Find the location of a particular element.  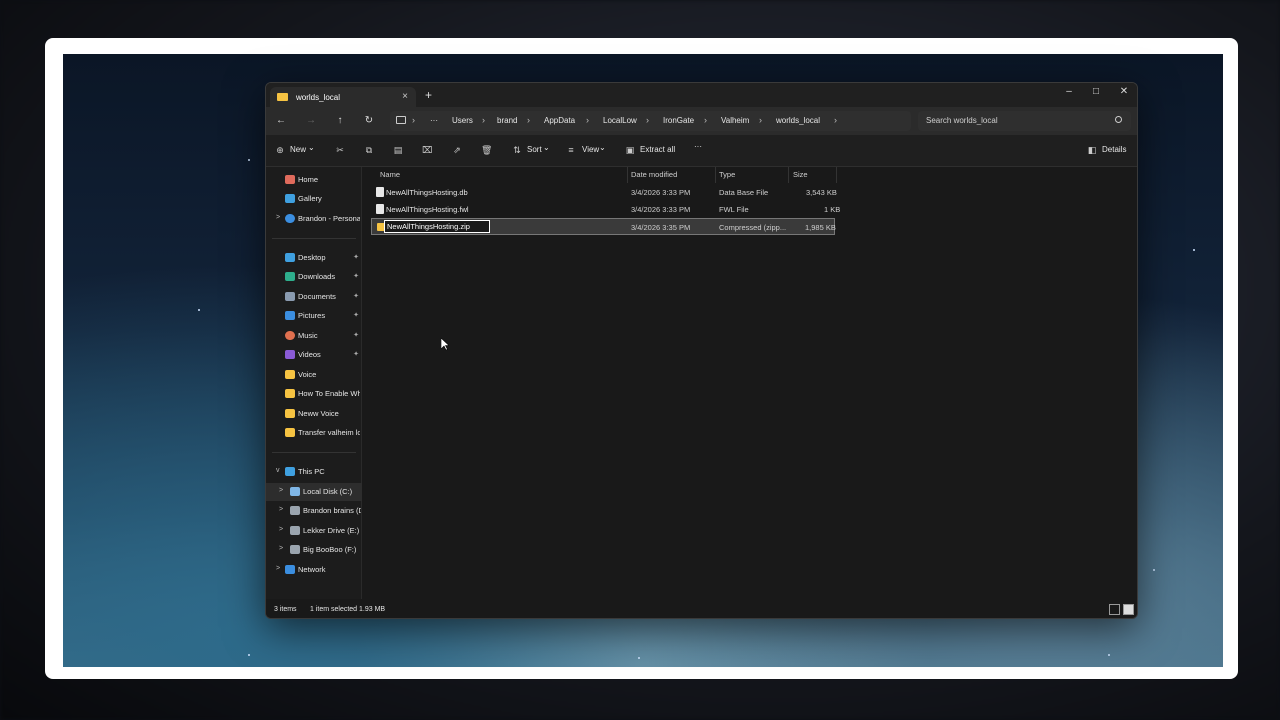

sidebar-item-videos: Videos ✦ is located at coordinates (314, 355).